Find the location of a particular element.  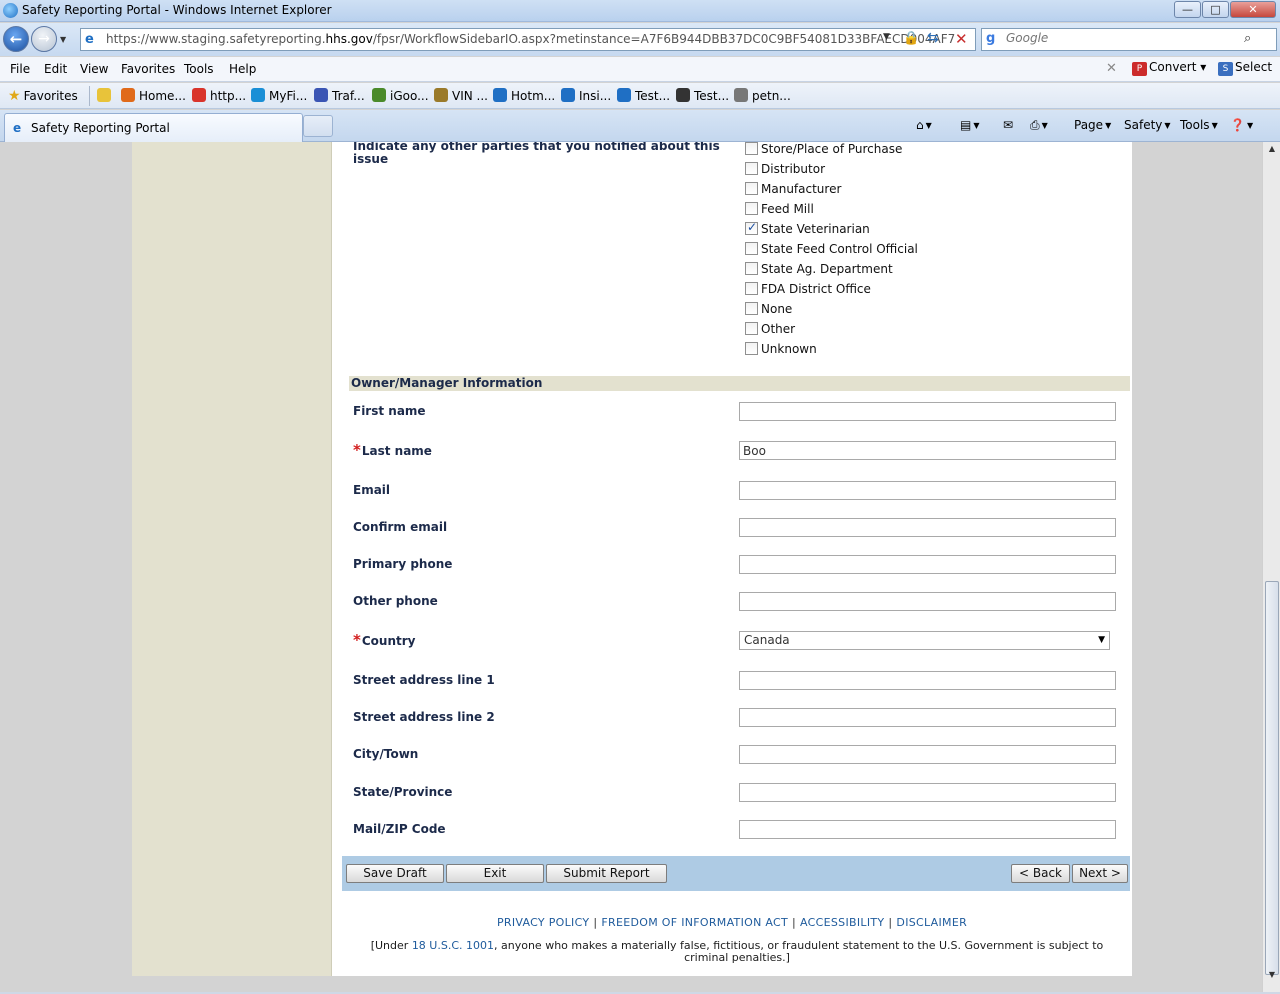

first-name-field is located at coordinates (927, 411).